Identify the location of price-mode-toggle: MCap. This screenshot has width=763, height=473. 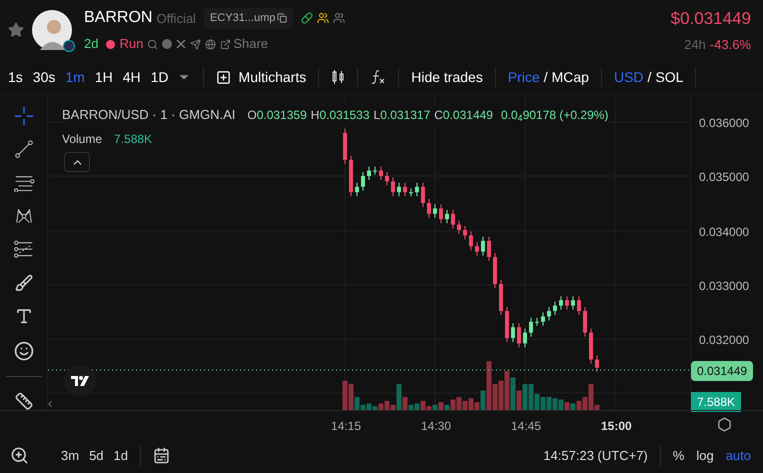
(570, 77).